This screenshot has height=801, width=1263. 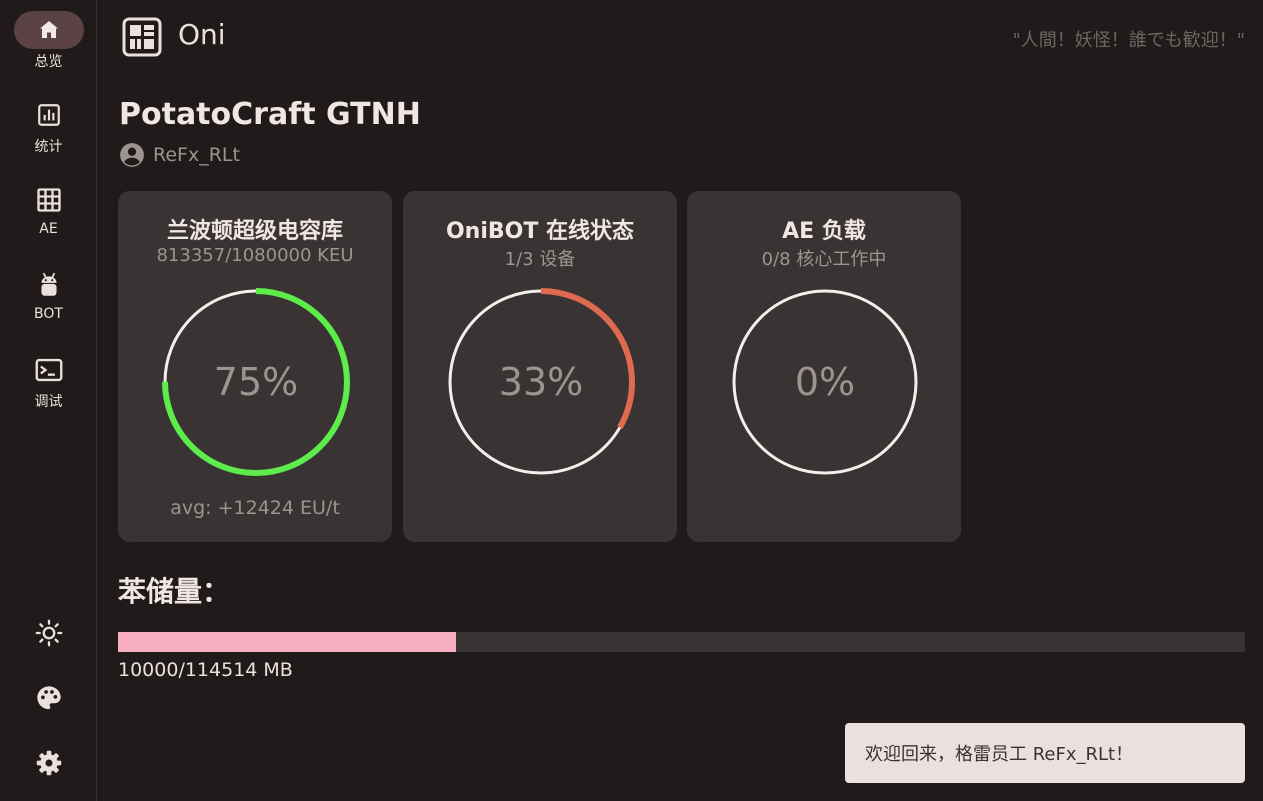 I want to click on page-title: PotatoCraft GTNH, so click(x=270, y=114).